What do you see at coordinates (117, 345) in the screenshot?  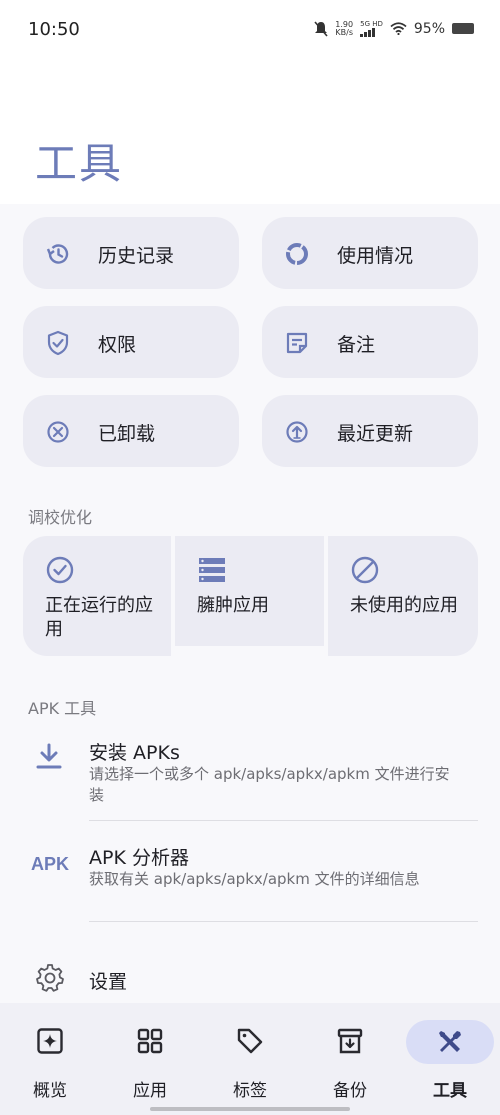 I see `tool-label: 权限` at bounding box center [117, 345].